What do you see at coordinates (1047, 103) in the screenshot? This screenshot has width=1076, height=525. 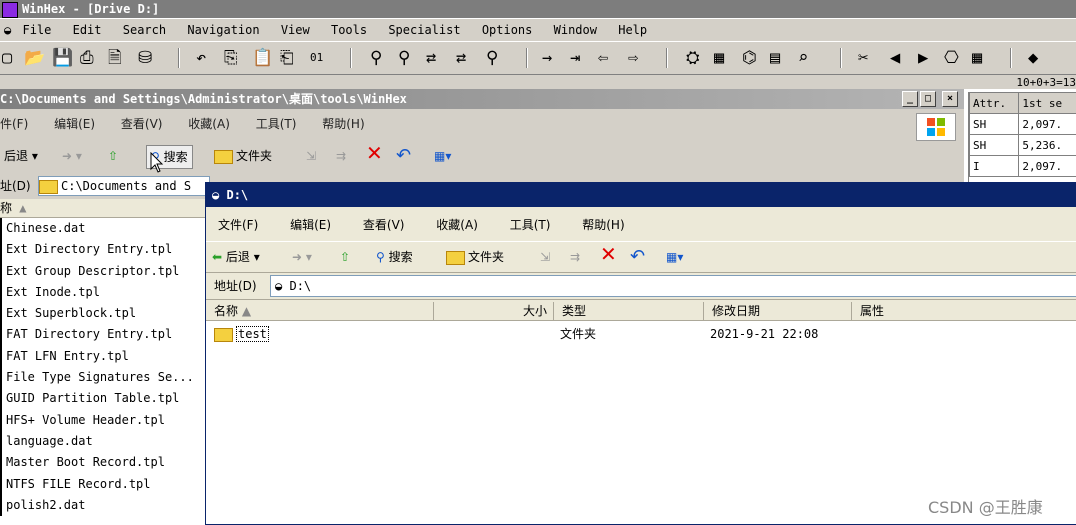 I see `first-sector-column-header: 1st se` at bounding box center [1047, 103].